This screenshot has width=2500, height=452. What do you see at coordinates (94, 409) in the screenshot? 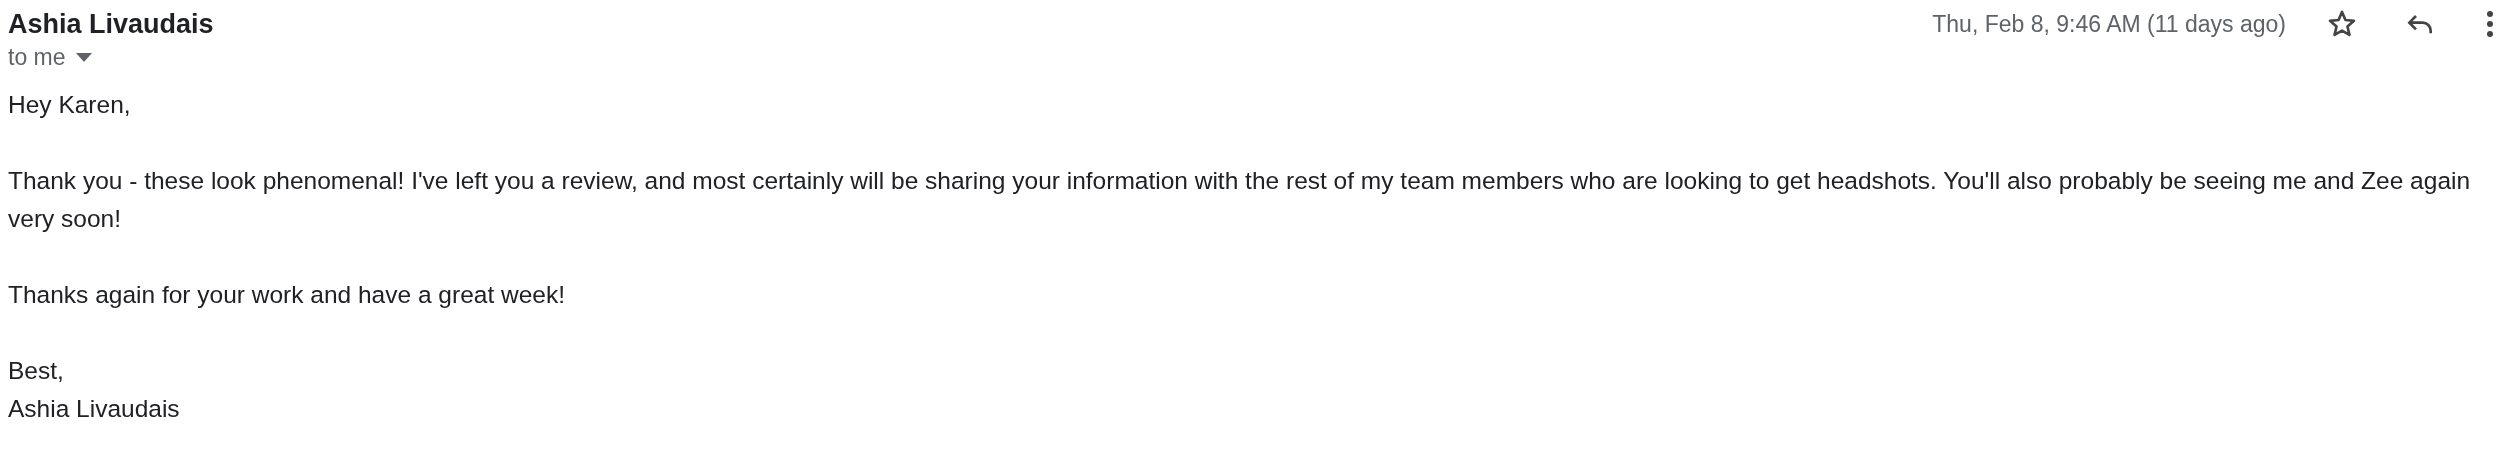
I see `signature-line: Ashia Livaudais` at bounding box center [94, 409].